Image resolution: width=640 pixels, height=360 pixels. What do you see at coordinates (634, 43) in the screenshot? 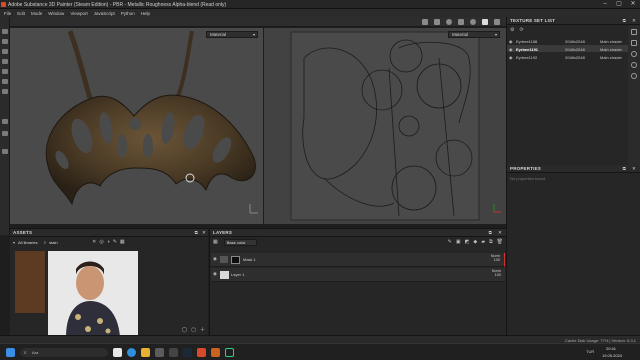
I see `layers-icon` at bounding box center [634, 43].